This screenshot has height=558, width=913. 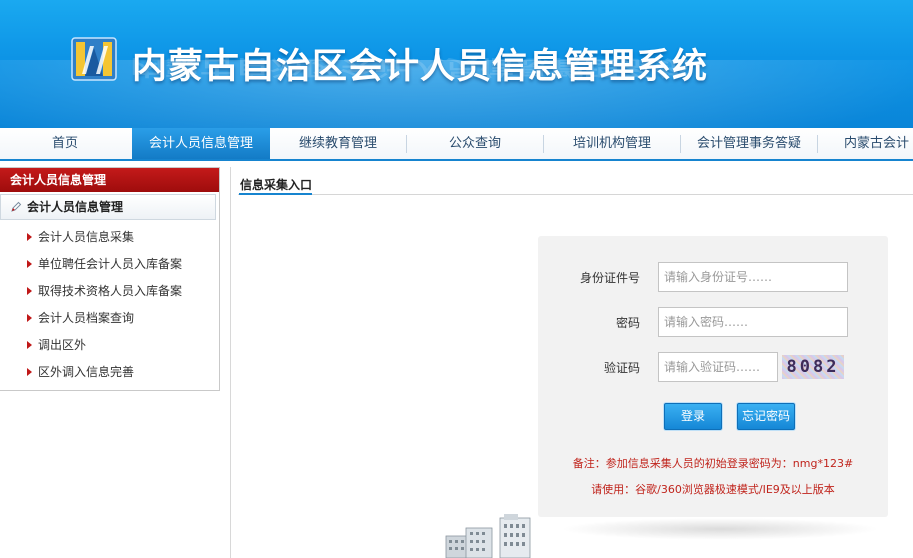 I want to click on sidebar-header: 会计人员信息管理, so click(x=109, y=180).